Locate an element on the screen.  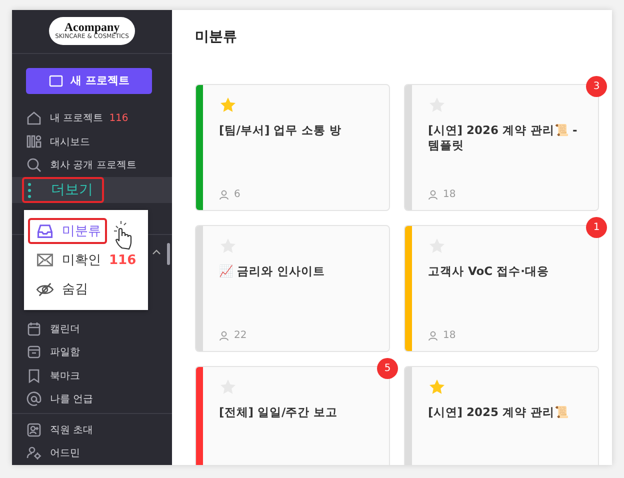
menu-item: 숨김 is located at coordinates (61, 289).